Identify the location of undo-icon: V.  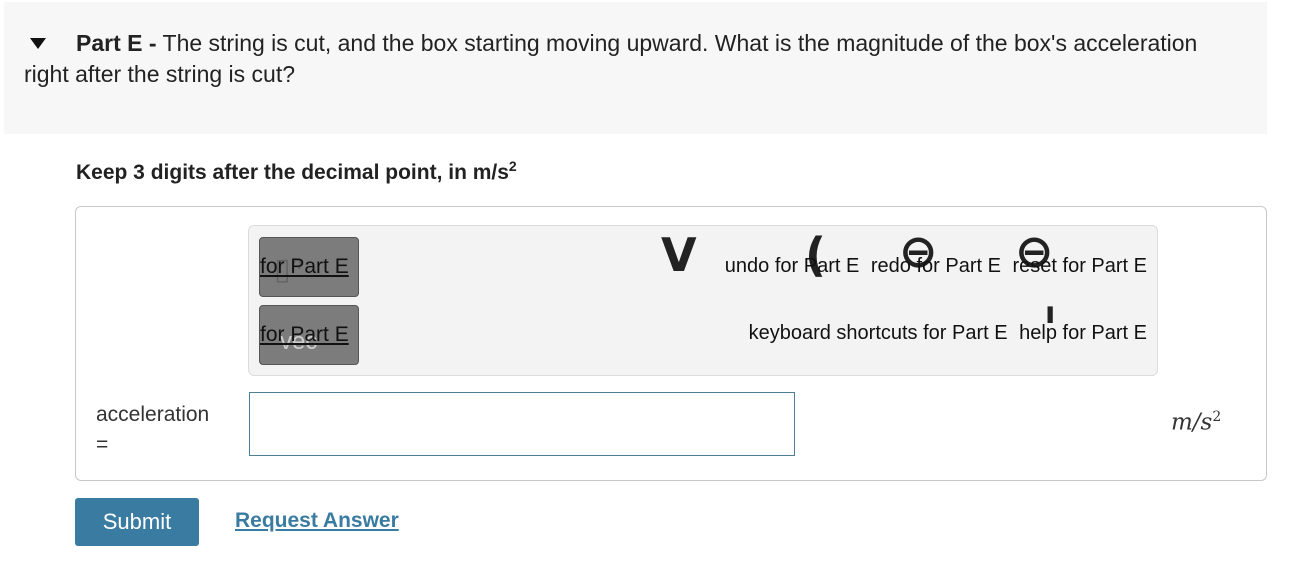
(679, 255).